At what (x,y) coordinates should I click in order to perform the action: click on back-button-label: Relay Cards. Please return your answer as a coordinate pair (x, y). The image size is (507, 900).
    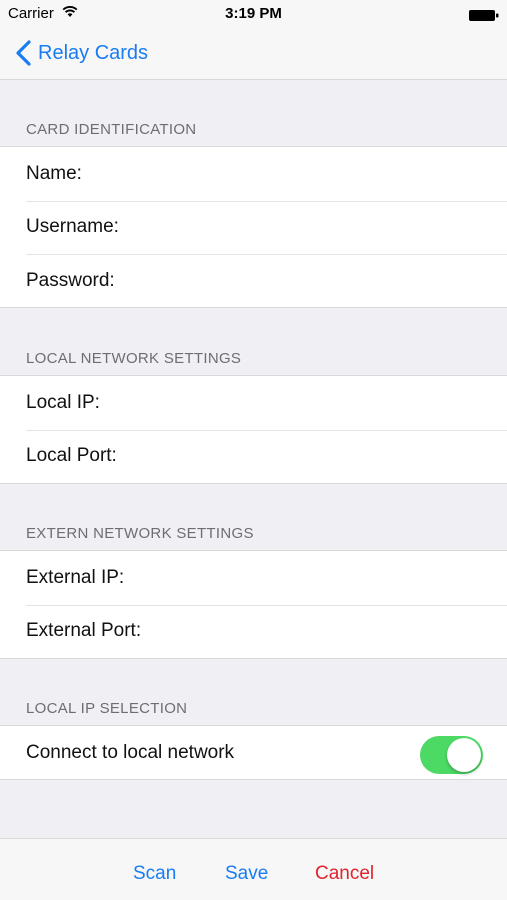
    Looking at the image, I should click on (93, 52).